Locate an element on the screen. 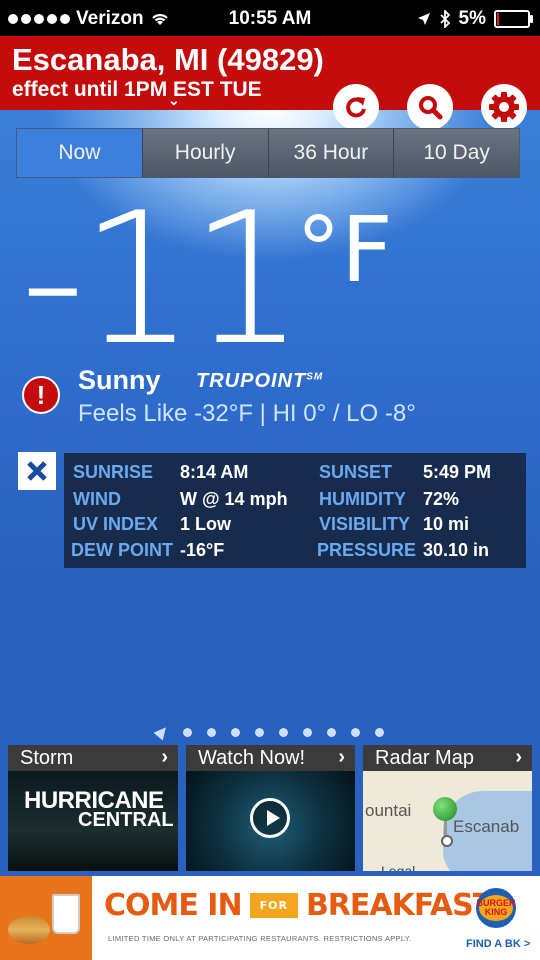 The width and height of the screenshot is (540, 960). condition-text: Sunny is located at coordinates (119, 380).